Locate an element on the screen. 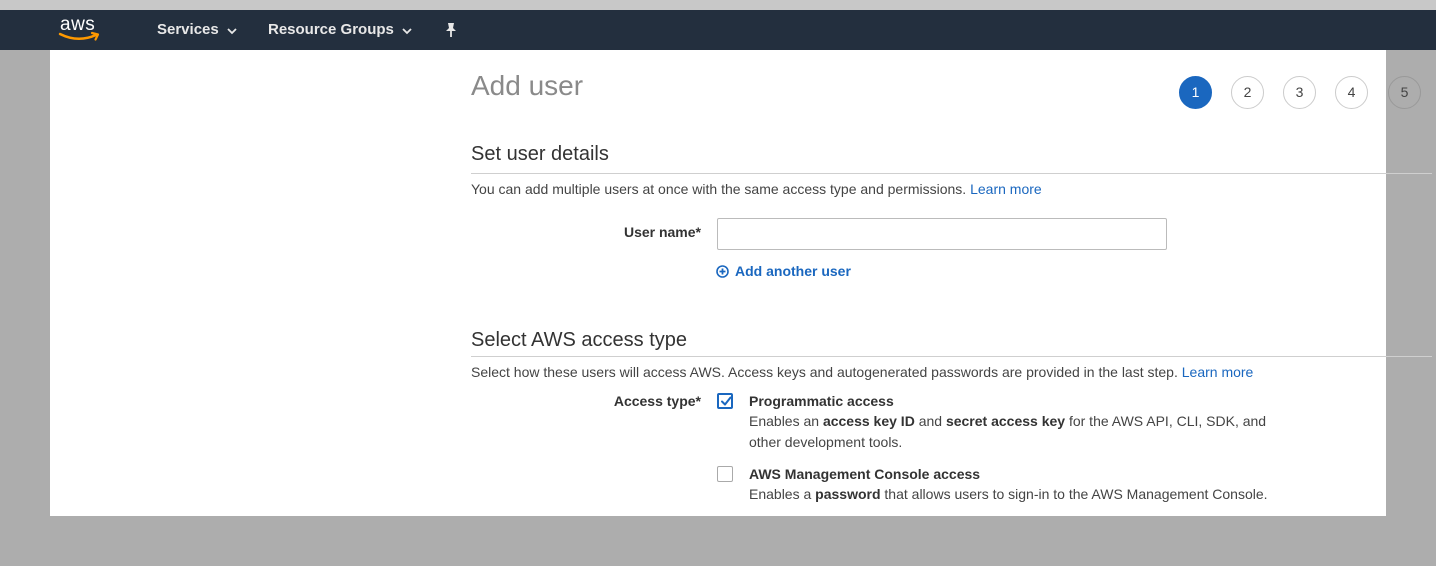  add-another-user-button: Add another user is located at coordinates (783, 271).